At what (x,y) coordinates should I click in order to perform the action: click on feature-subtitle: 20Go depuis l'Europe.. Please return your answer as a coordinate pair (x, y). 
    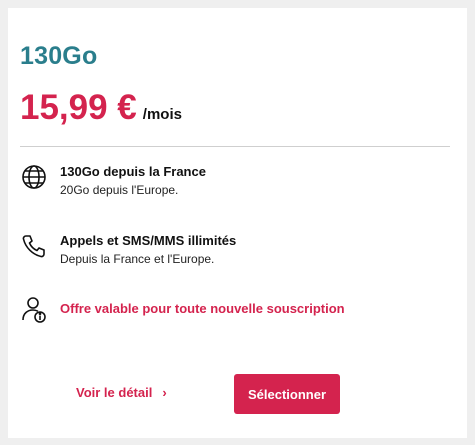
    Looking at the image, I should click on (119, 190).